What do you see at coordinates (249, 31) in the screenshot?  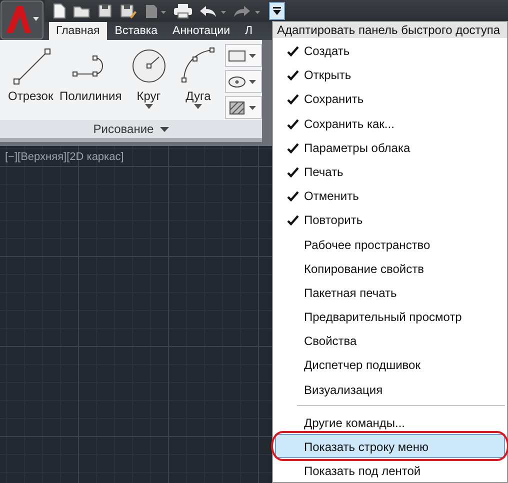 I see `ribbon-tab: Л` at bounding box center [249, 31].